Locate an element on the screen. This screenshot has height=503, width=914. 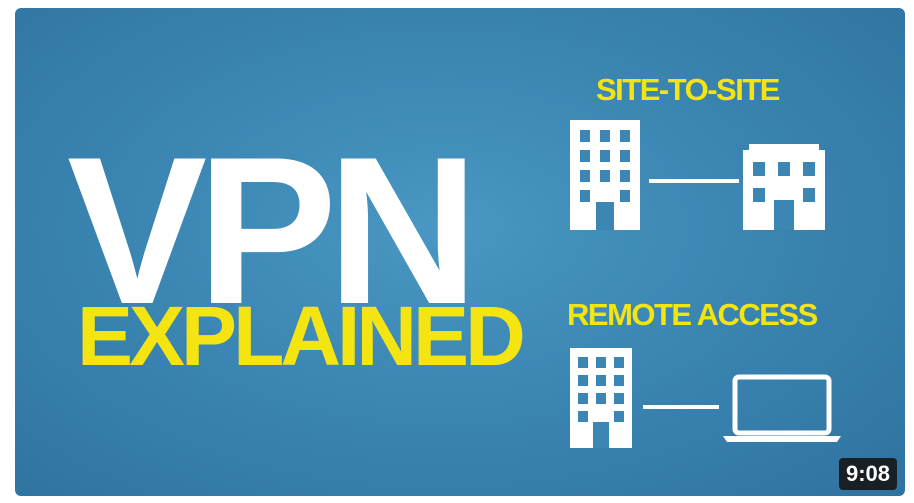
laptop-icon is located at coordinates (782, 408).